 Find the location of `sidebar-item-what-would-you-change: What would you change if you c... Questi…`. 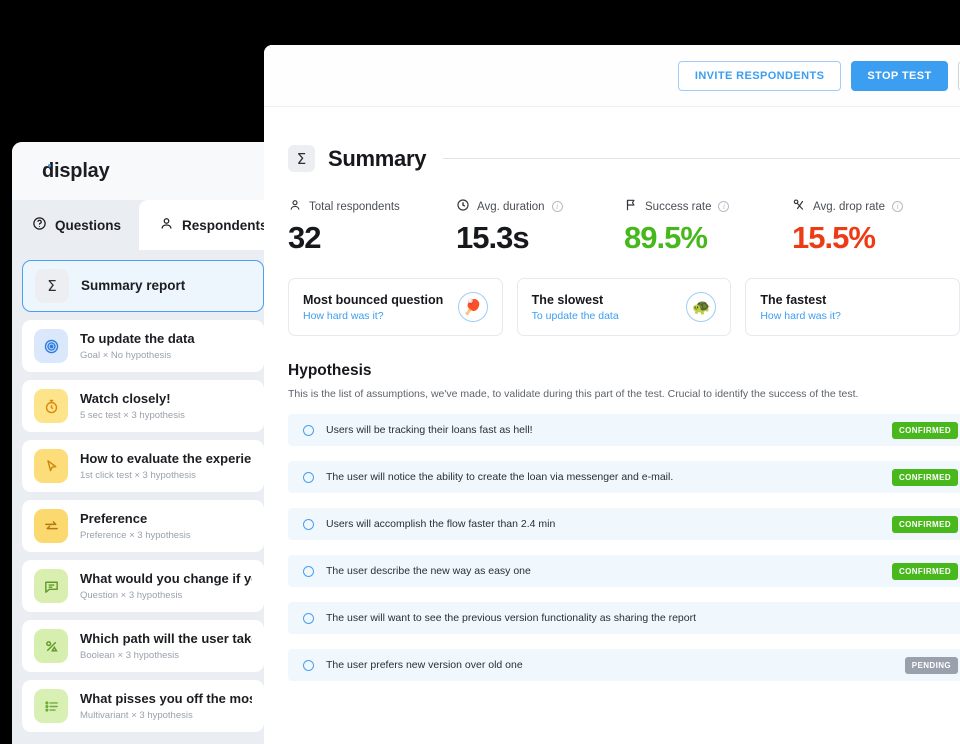

sidebar-item-what-would-you-change: What would you change if you c... Questi… is located at coordinates (143, 586).